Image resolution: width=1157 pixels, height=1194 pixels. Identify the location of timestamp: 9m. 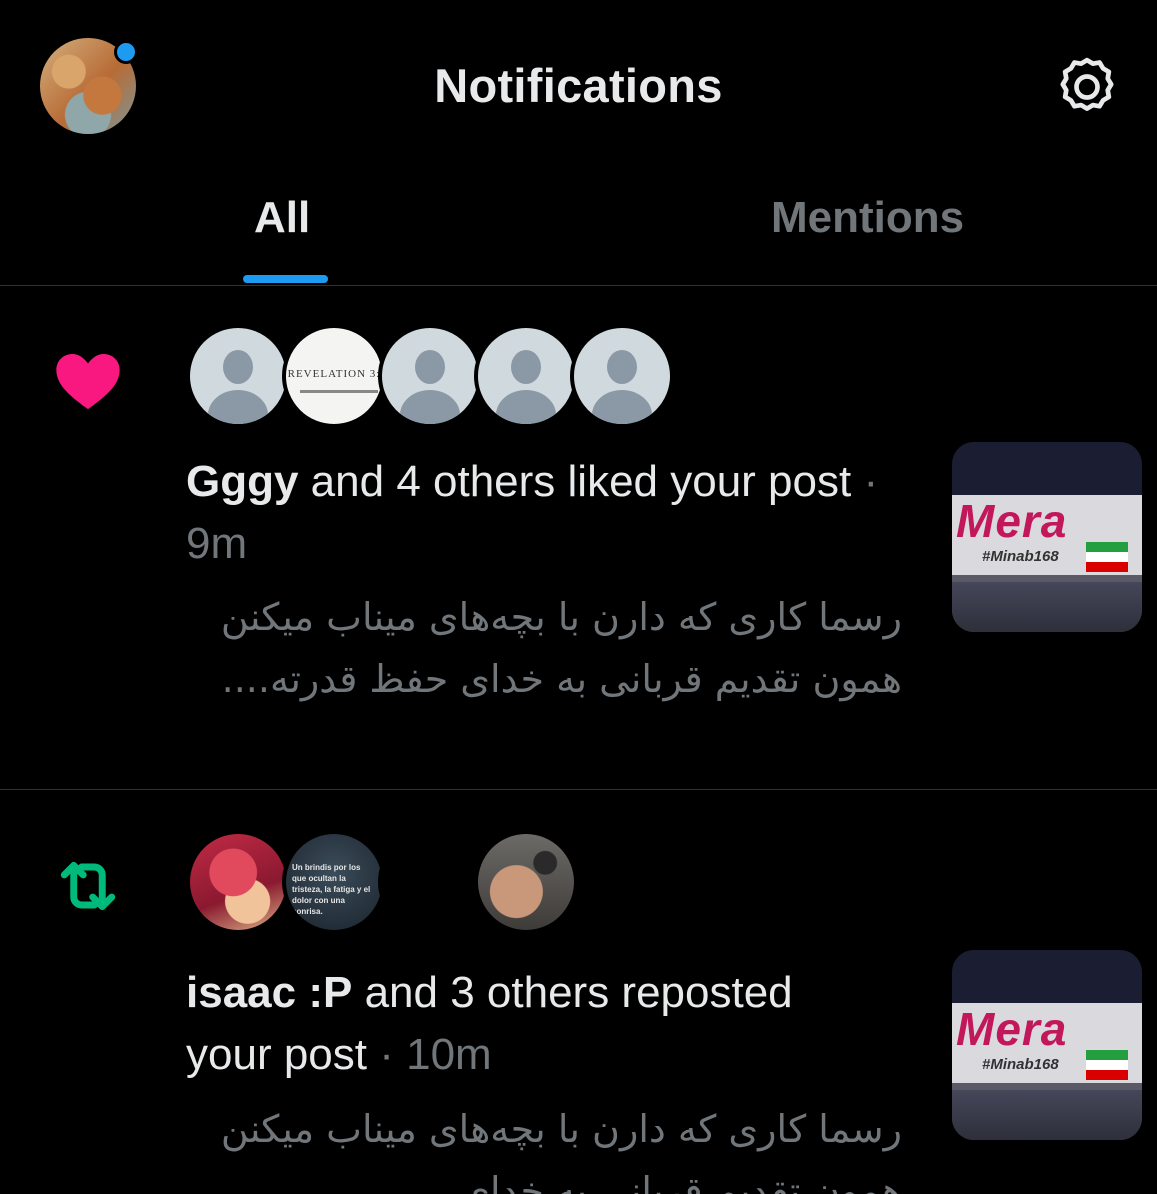
(217, 543).